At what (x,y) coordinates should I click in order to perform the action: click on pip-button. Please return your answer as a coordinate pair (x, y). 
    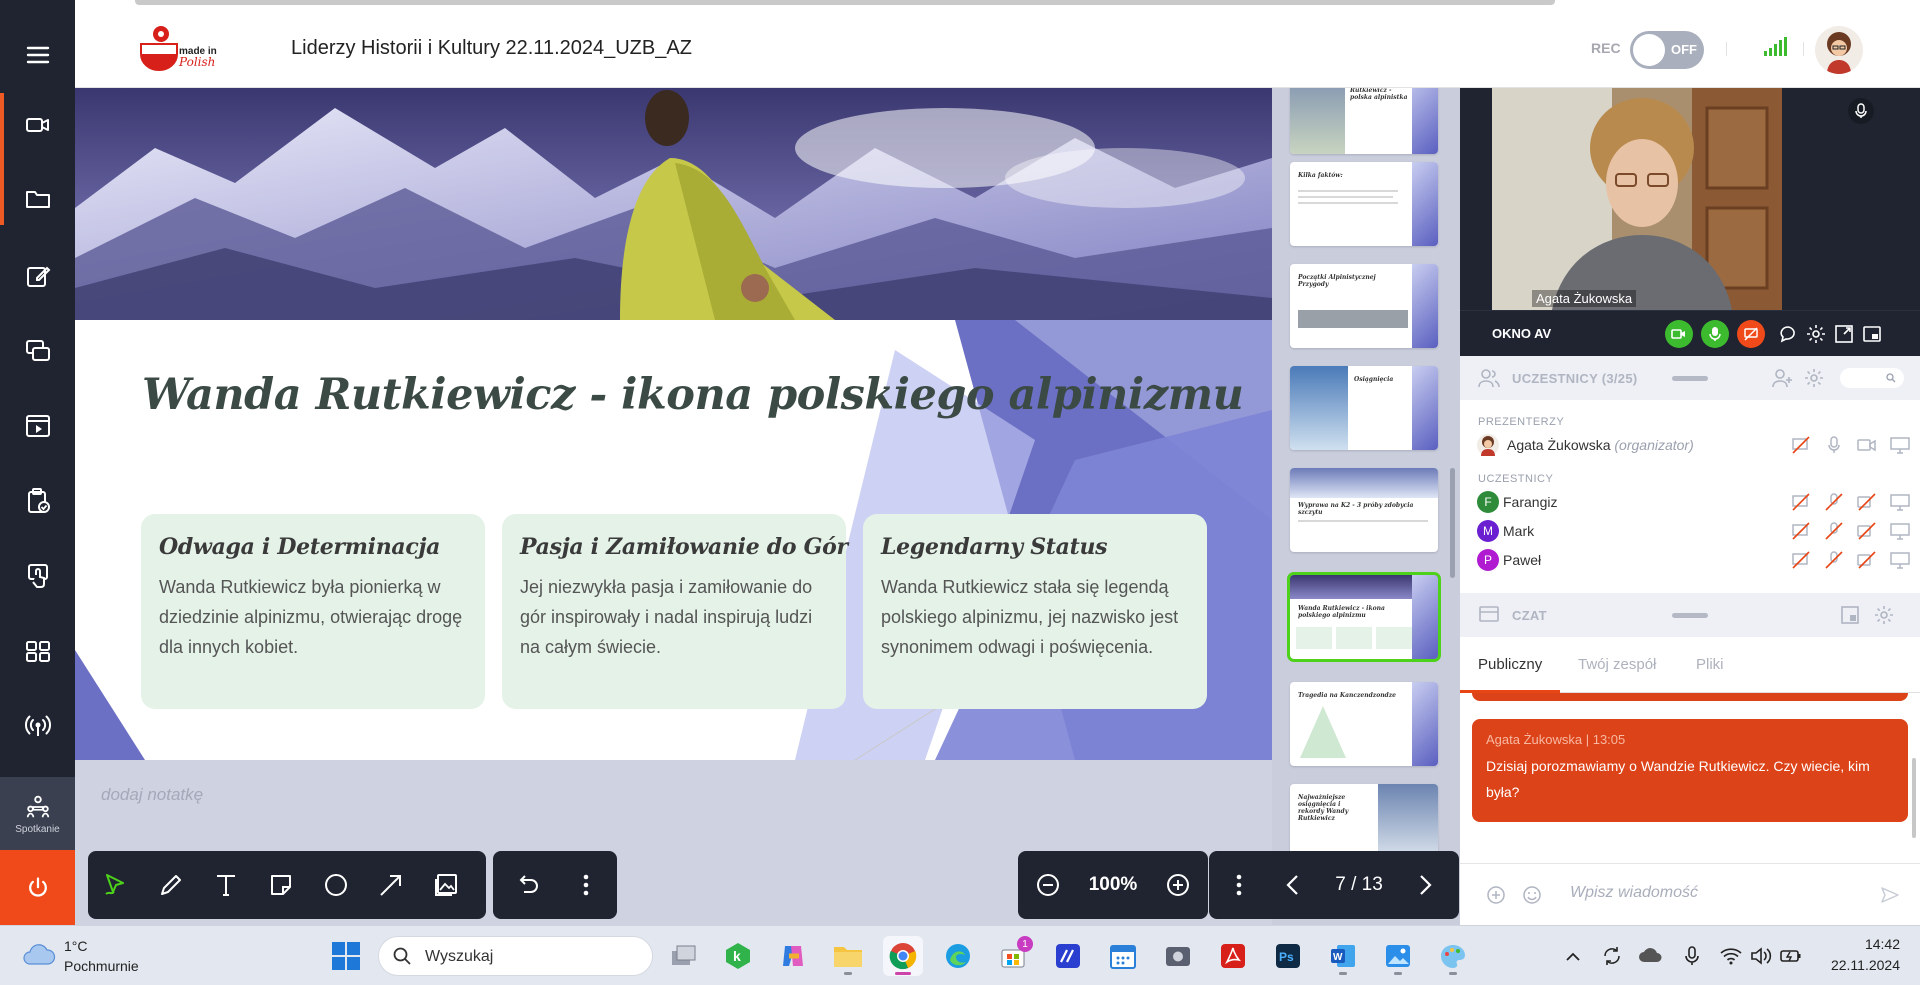
    Looking at the image, I should click on (1844, 334).